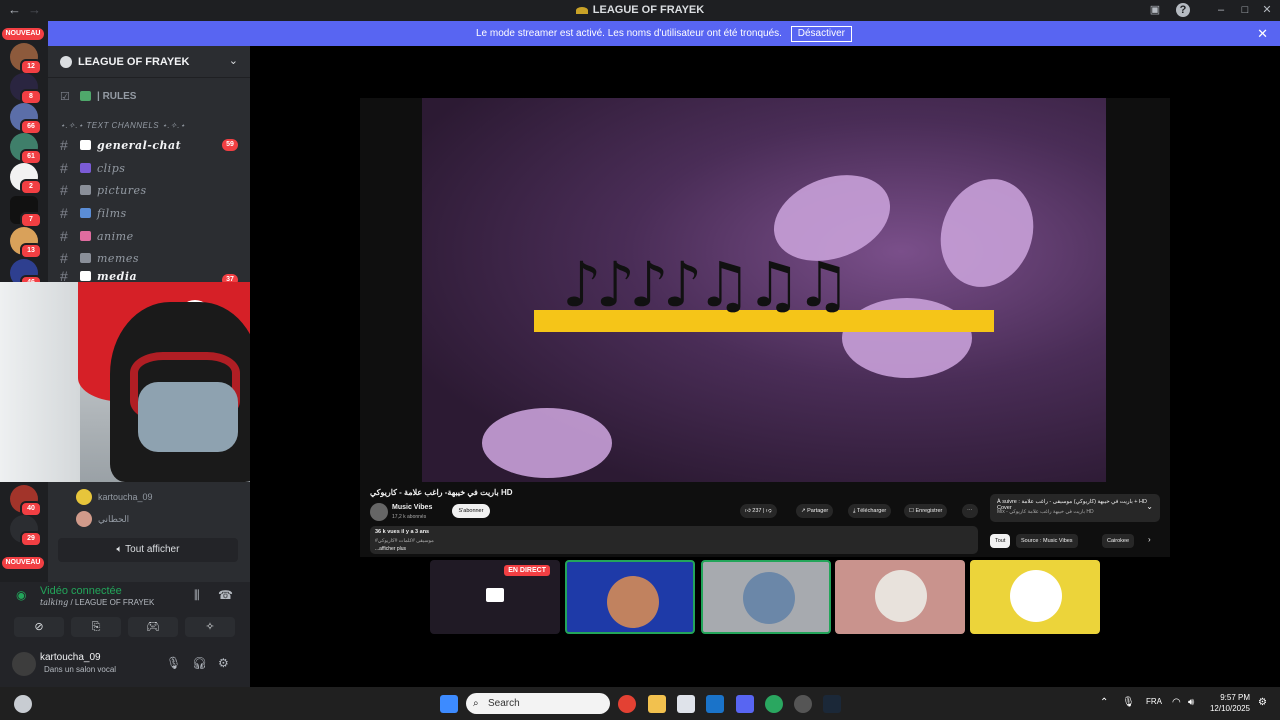 The image size is (1280, 720). I want to click on outlook-icon, so click(715, 704).